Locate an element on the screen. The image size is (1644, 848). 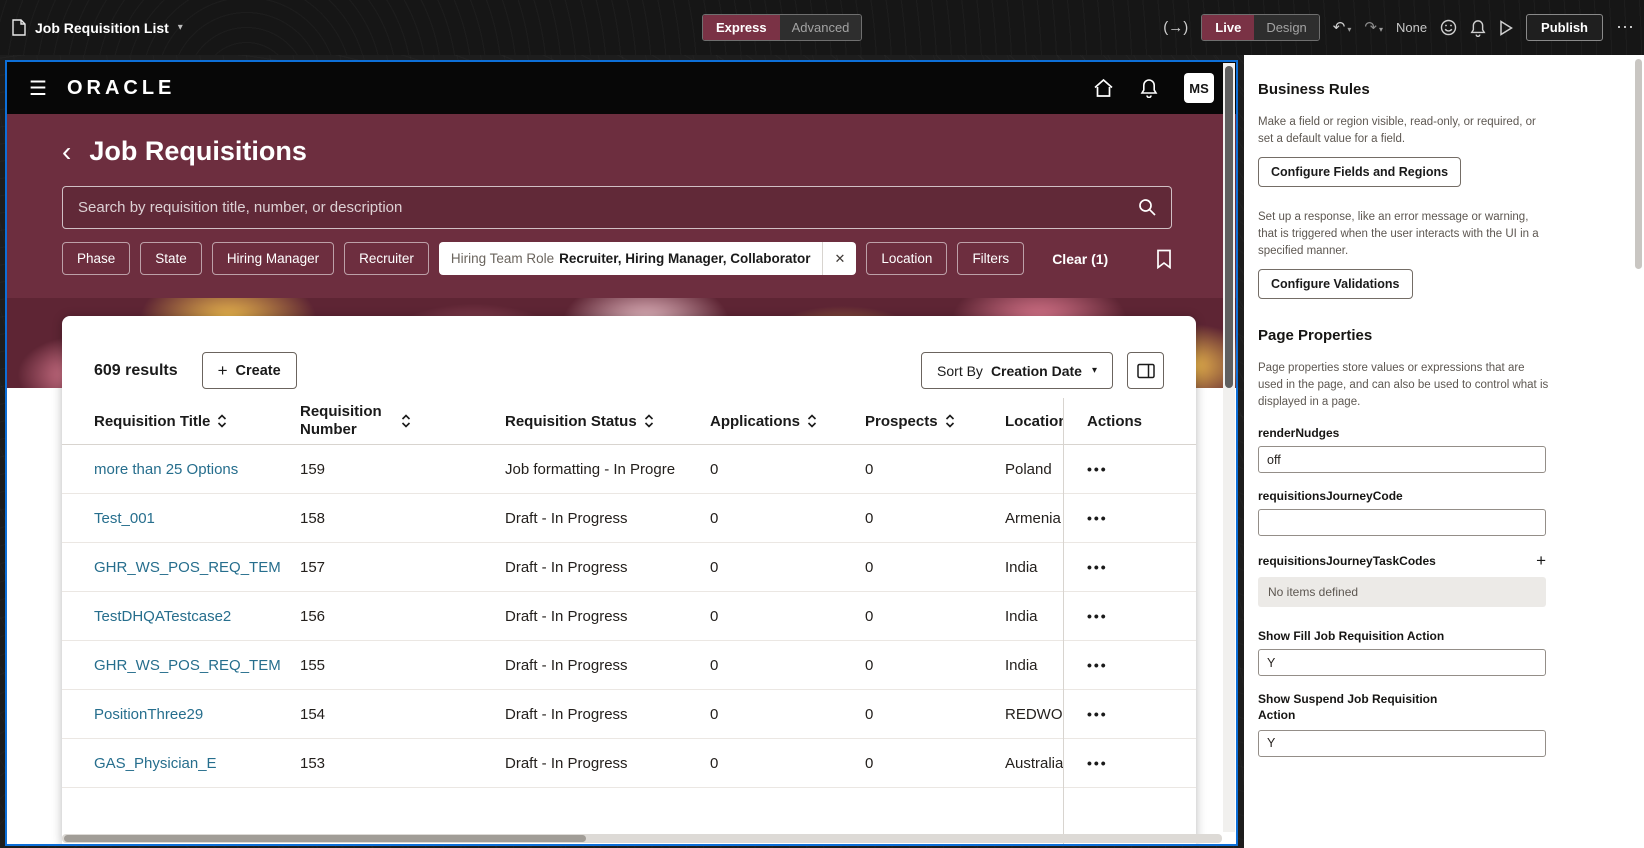
filter-chip-recruiter: Recruiter is located at coordinates (386, 258).